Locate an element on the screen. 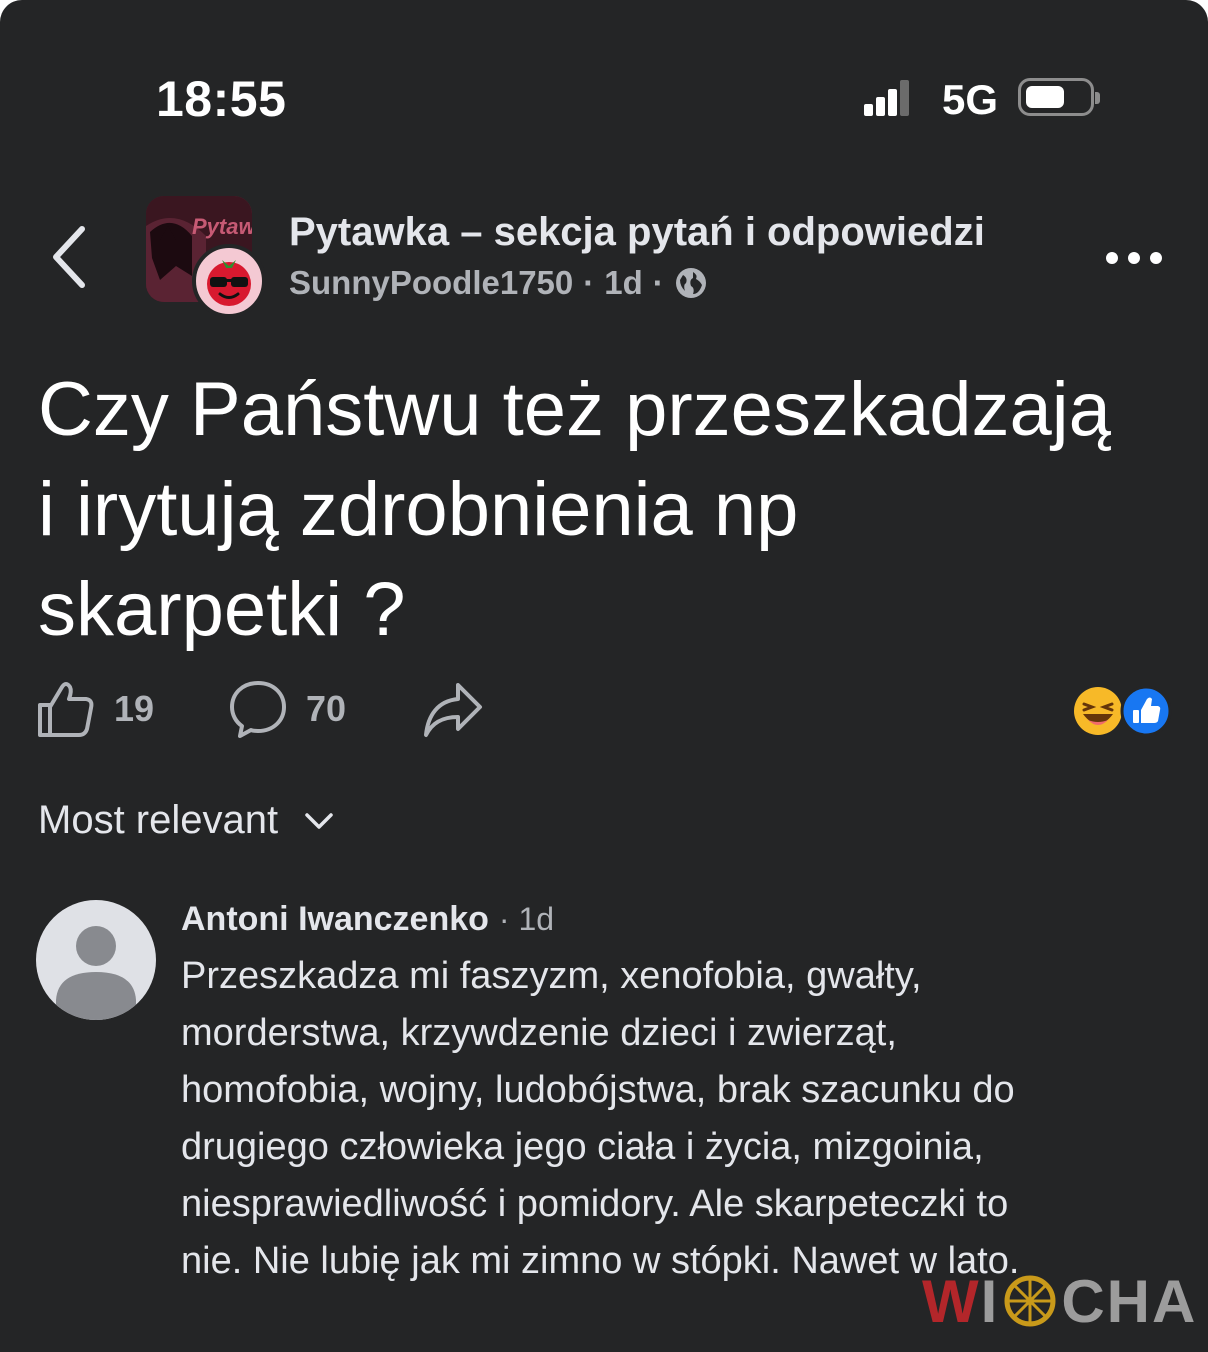  network-type: 5G is located at coordinates (970, 99).